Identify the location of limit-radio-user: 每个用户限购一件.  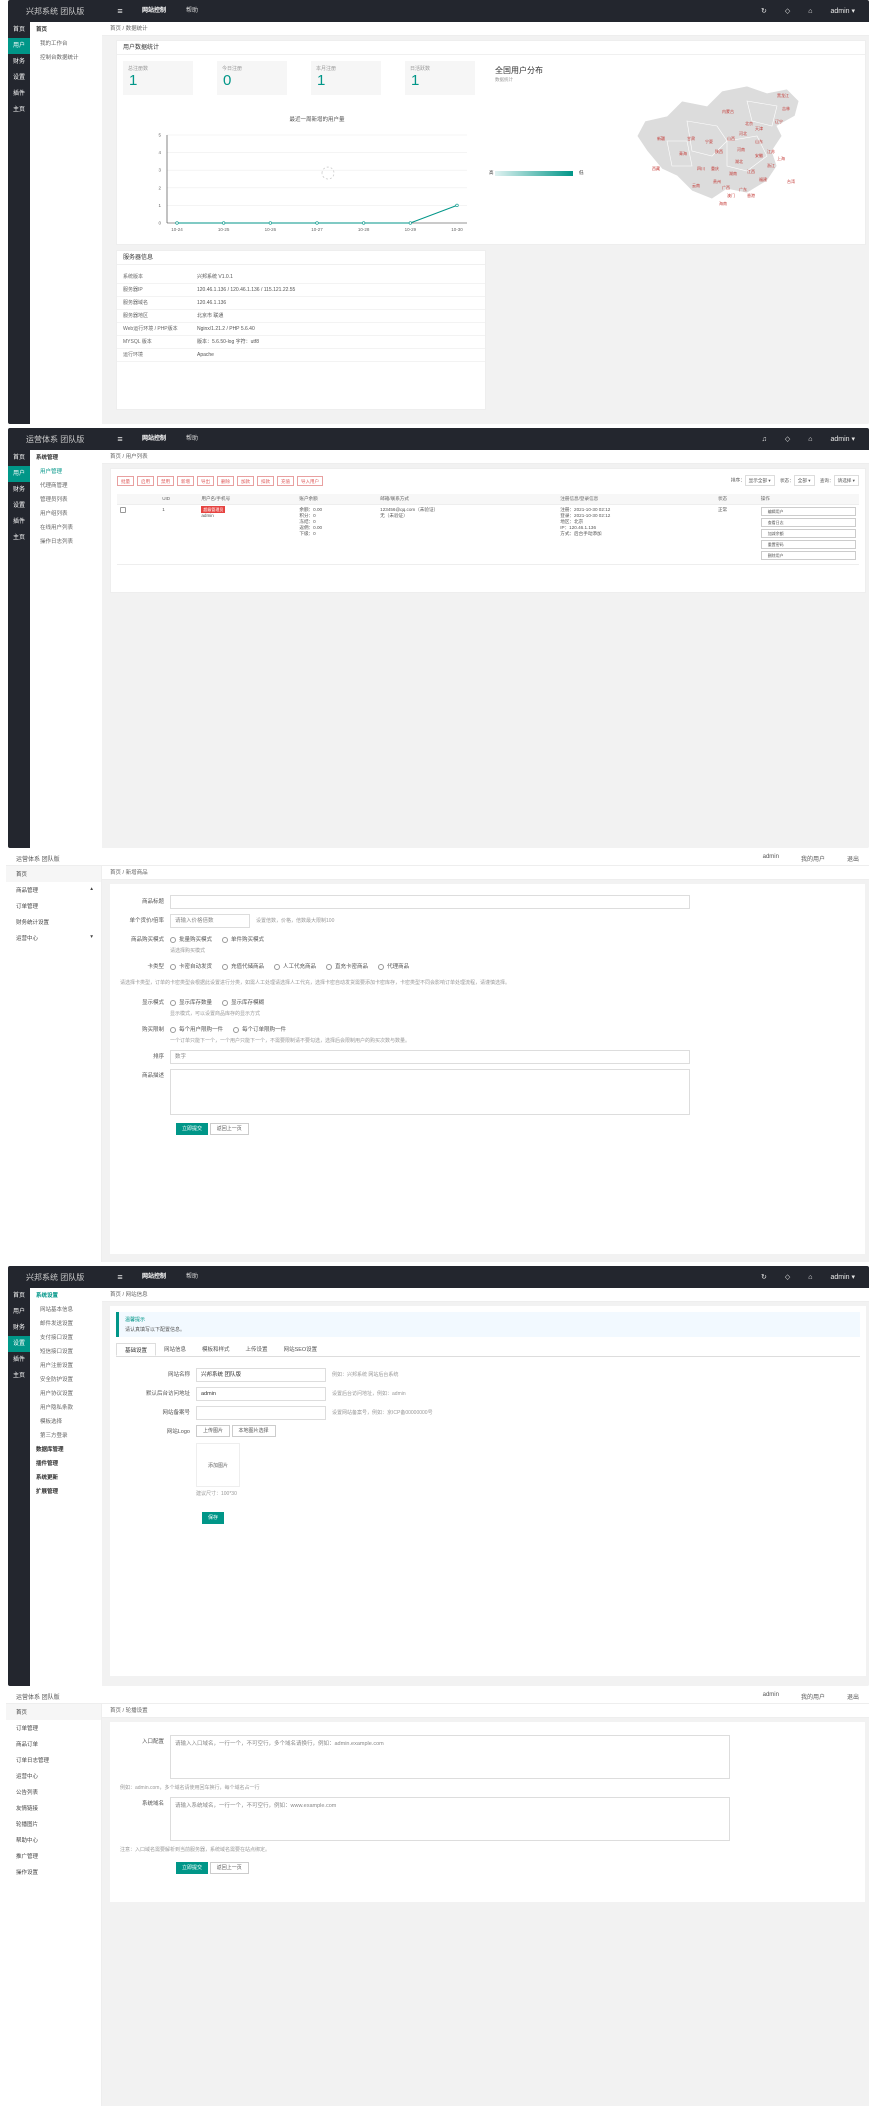
(196, 1029).